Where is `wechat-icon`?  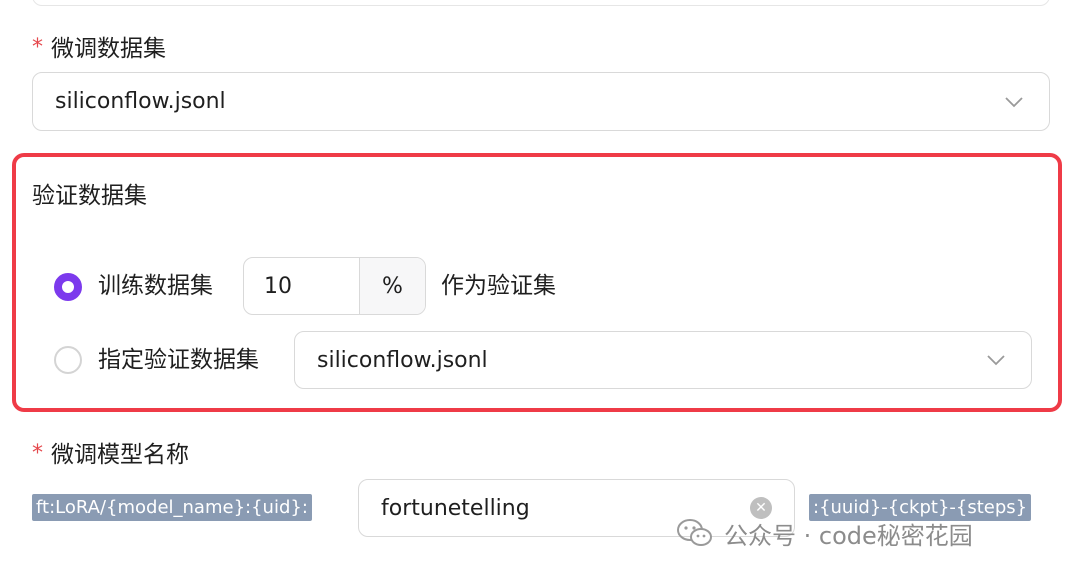
wechat-icon is located at coordinates (694, 532).